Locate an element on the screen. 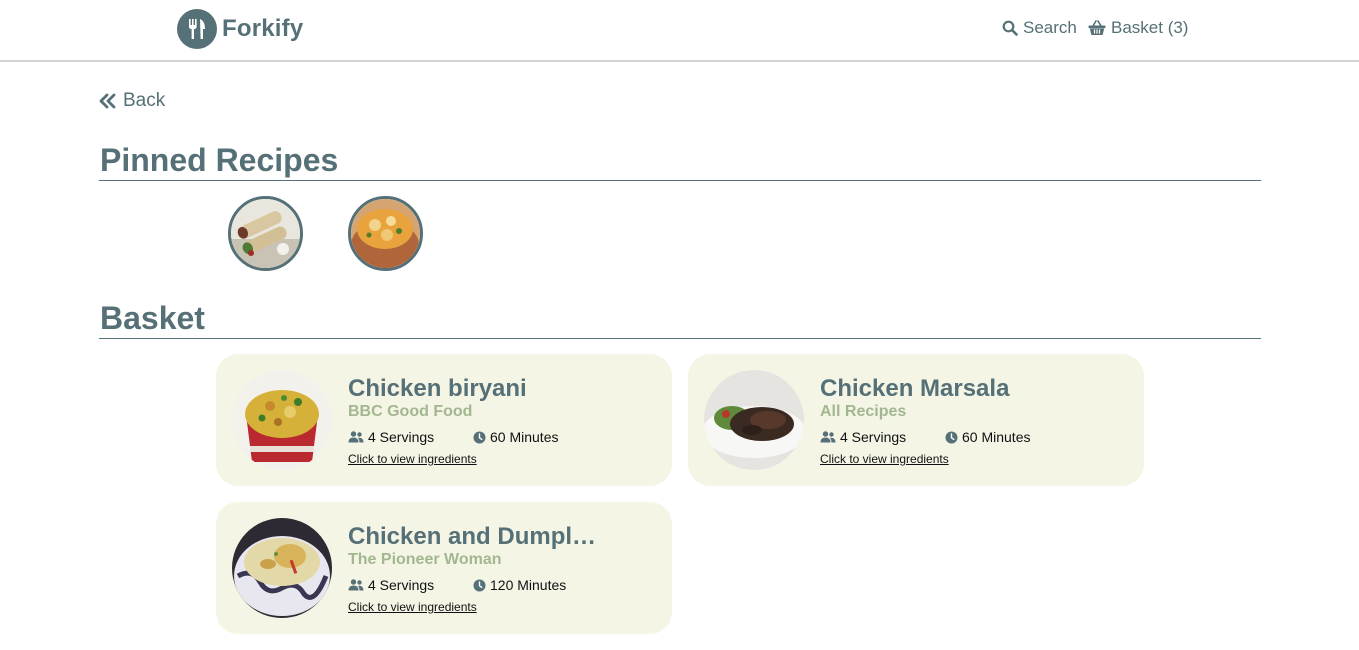  time-label: 120 Minutes is located at coordinates (528, 585).